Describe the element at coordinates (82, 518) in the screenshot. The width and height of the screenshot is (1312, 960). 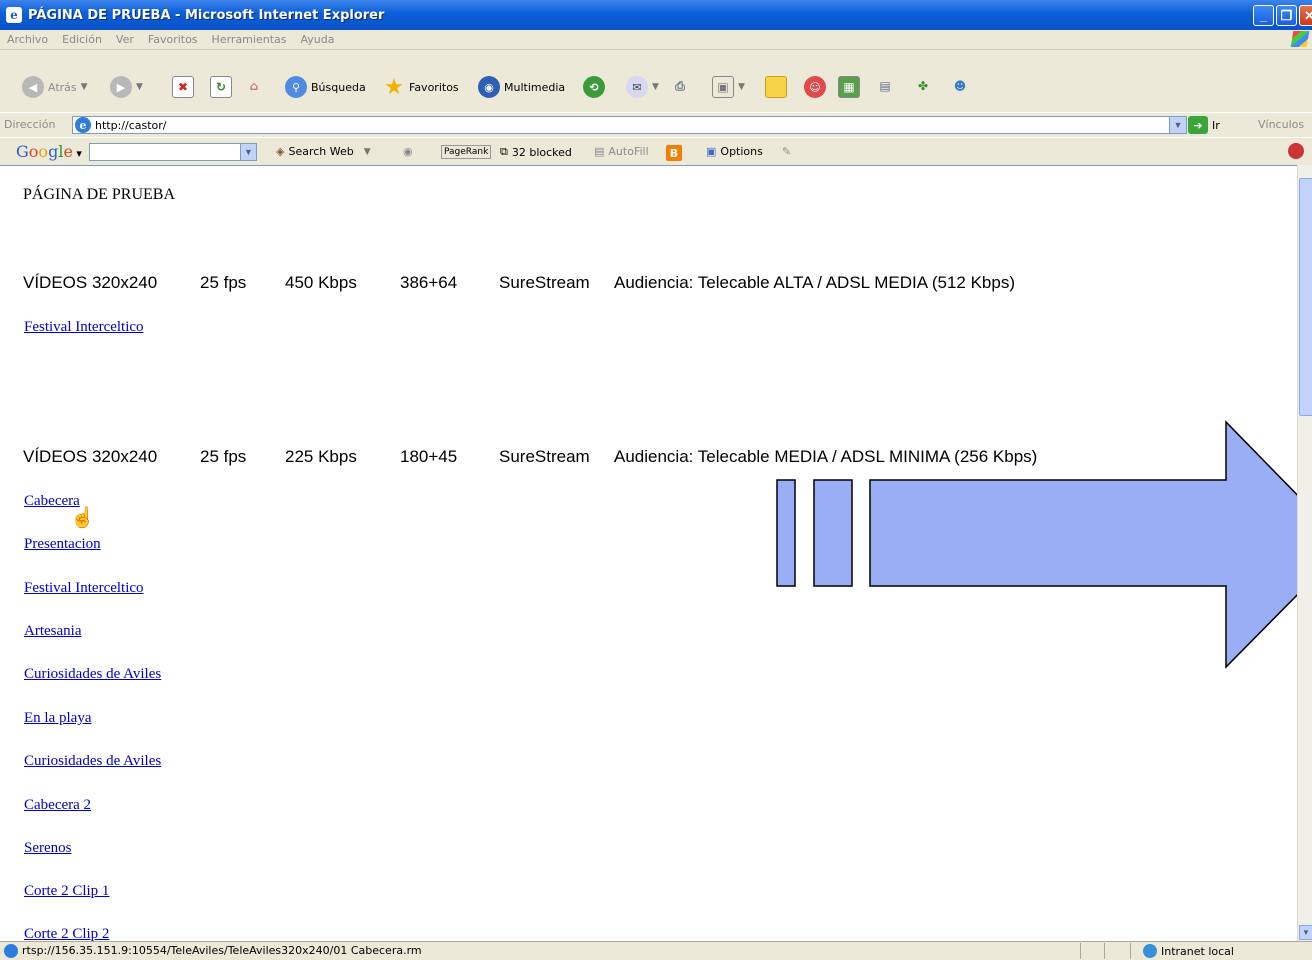
I see `hand-cursor-icon: ☝` at that location.